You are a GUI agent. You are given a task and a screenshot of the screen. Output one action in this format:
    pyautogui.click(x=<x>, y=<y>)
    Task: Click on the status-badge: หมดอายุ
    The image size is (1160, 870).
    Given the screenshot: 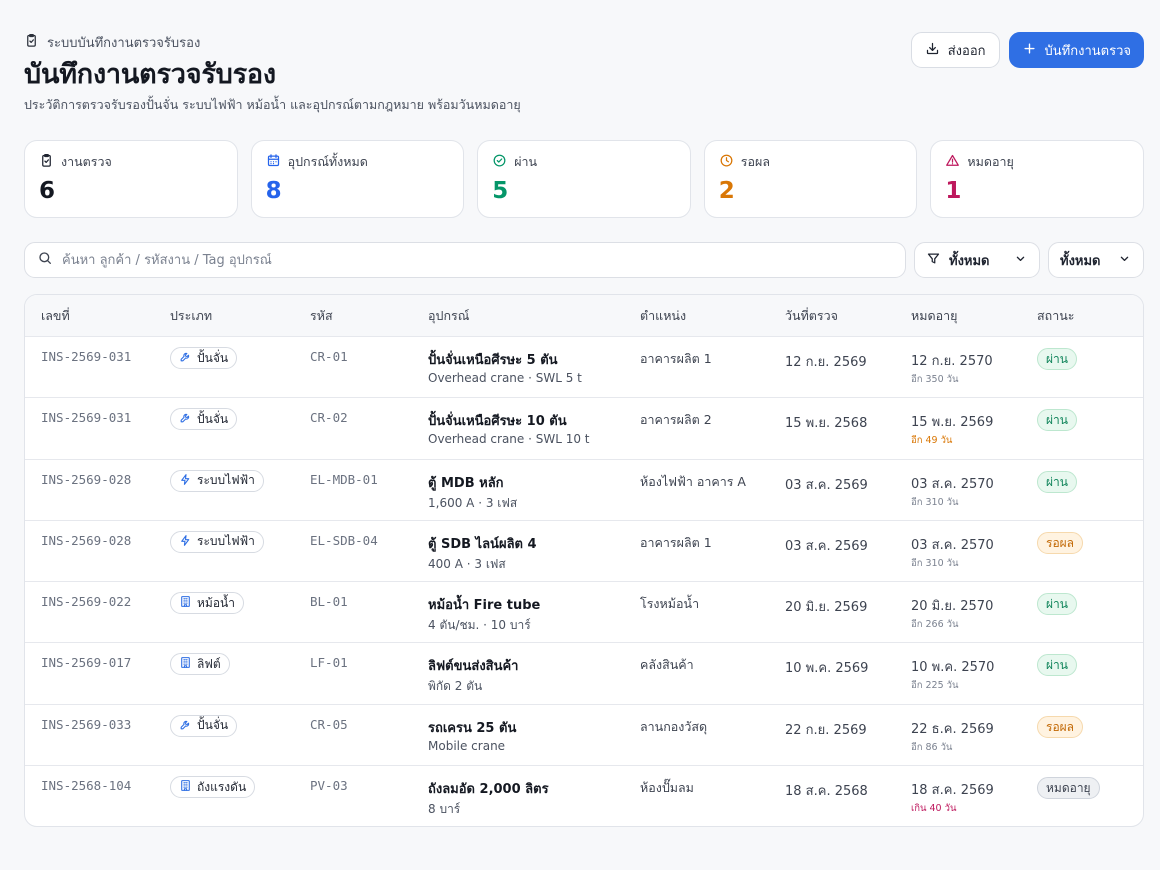 What is the action you would take?
    pyautogui.click(x=1068, y=788)
    